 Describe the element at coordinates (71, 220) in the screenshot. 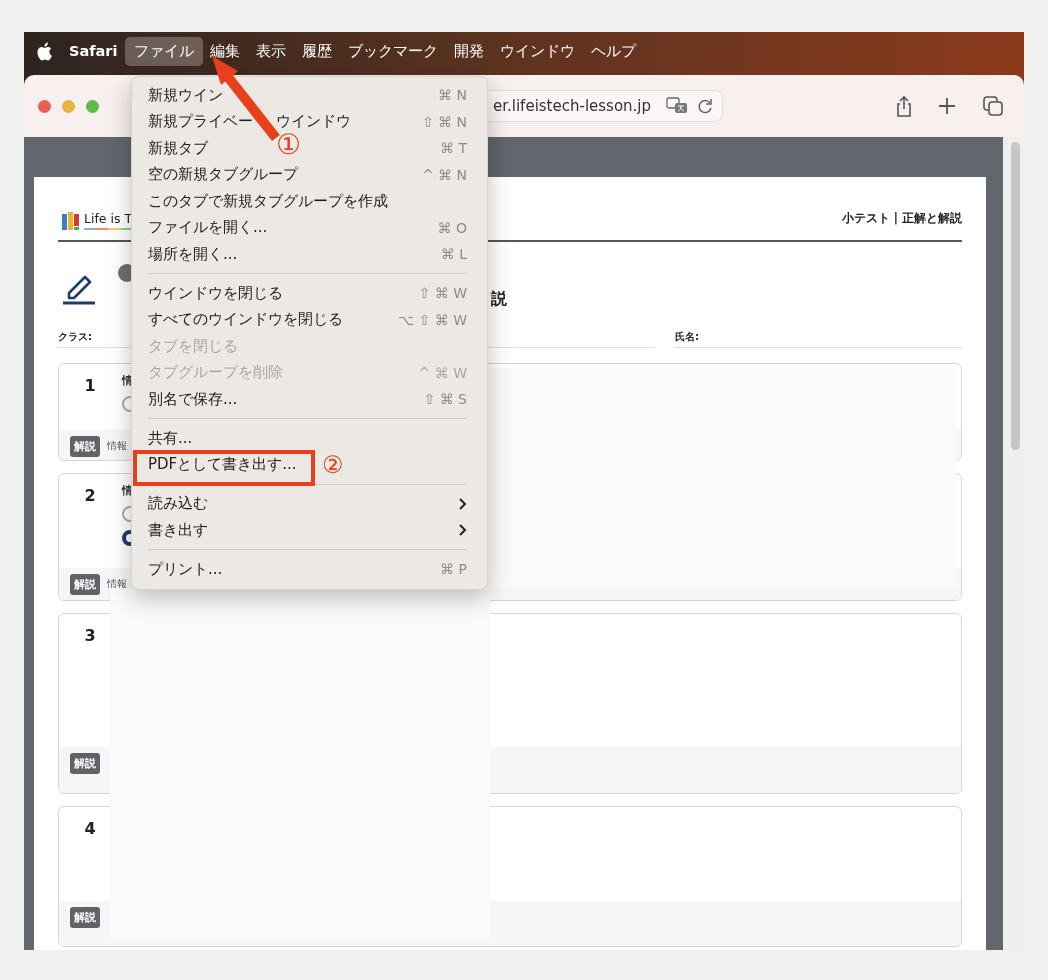

I see `logo-icon` at that location.